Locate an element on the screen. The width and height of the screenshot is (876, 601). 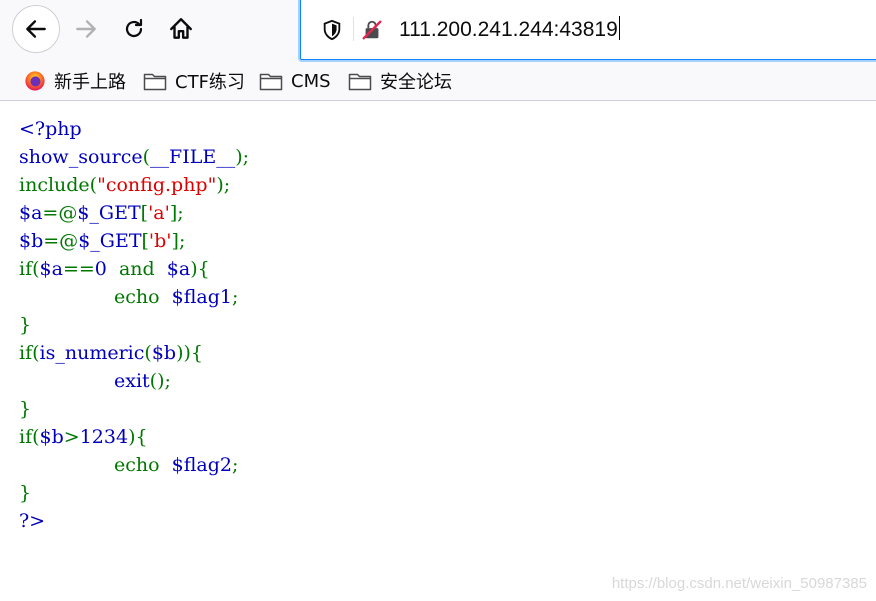
bookmarks-toolbar: 新手上路 CTF练习 CMS 安全论坛 is located at coordinates (438, 81).